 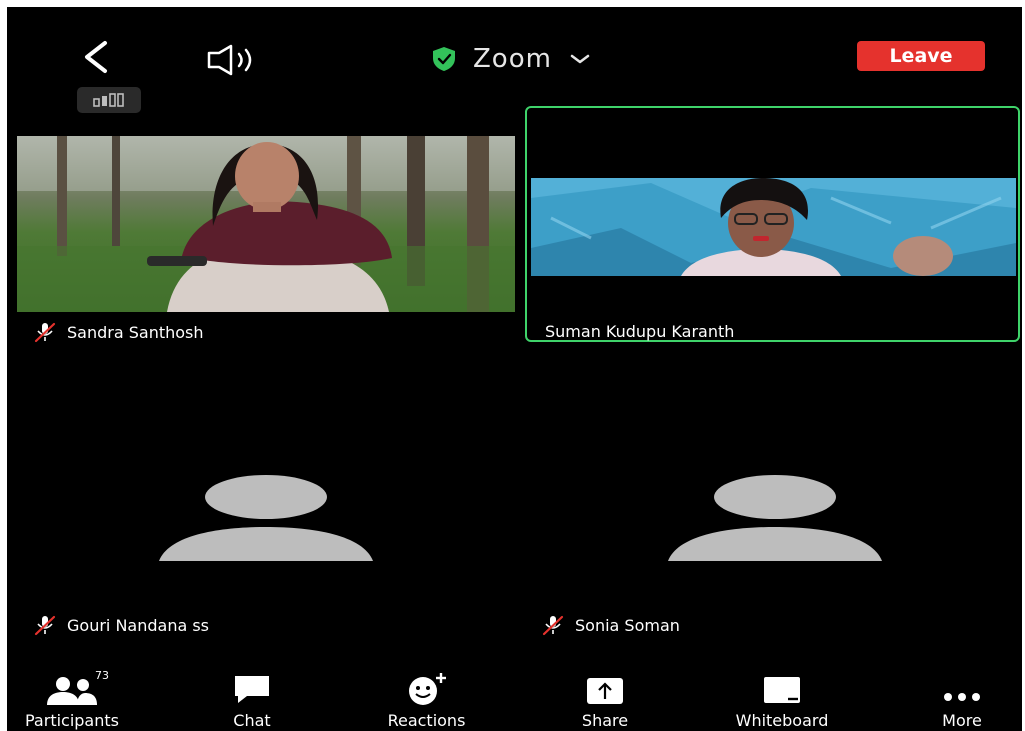 I want to click on video-feed-outdoor, so click(x=266, y=224).